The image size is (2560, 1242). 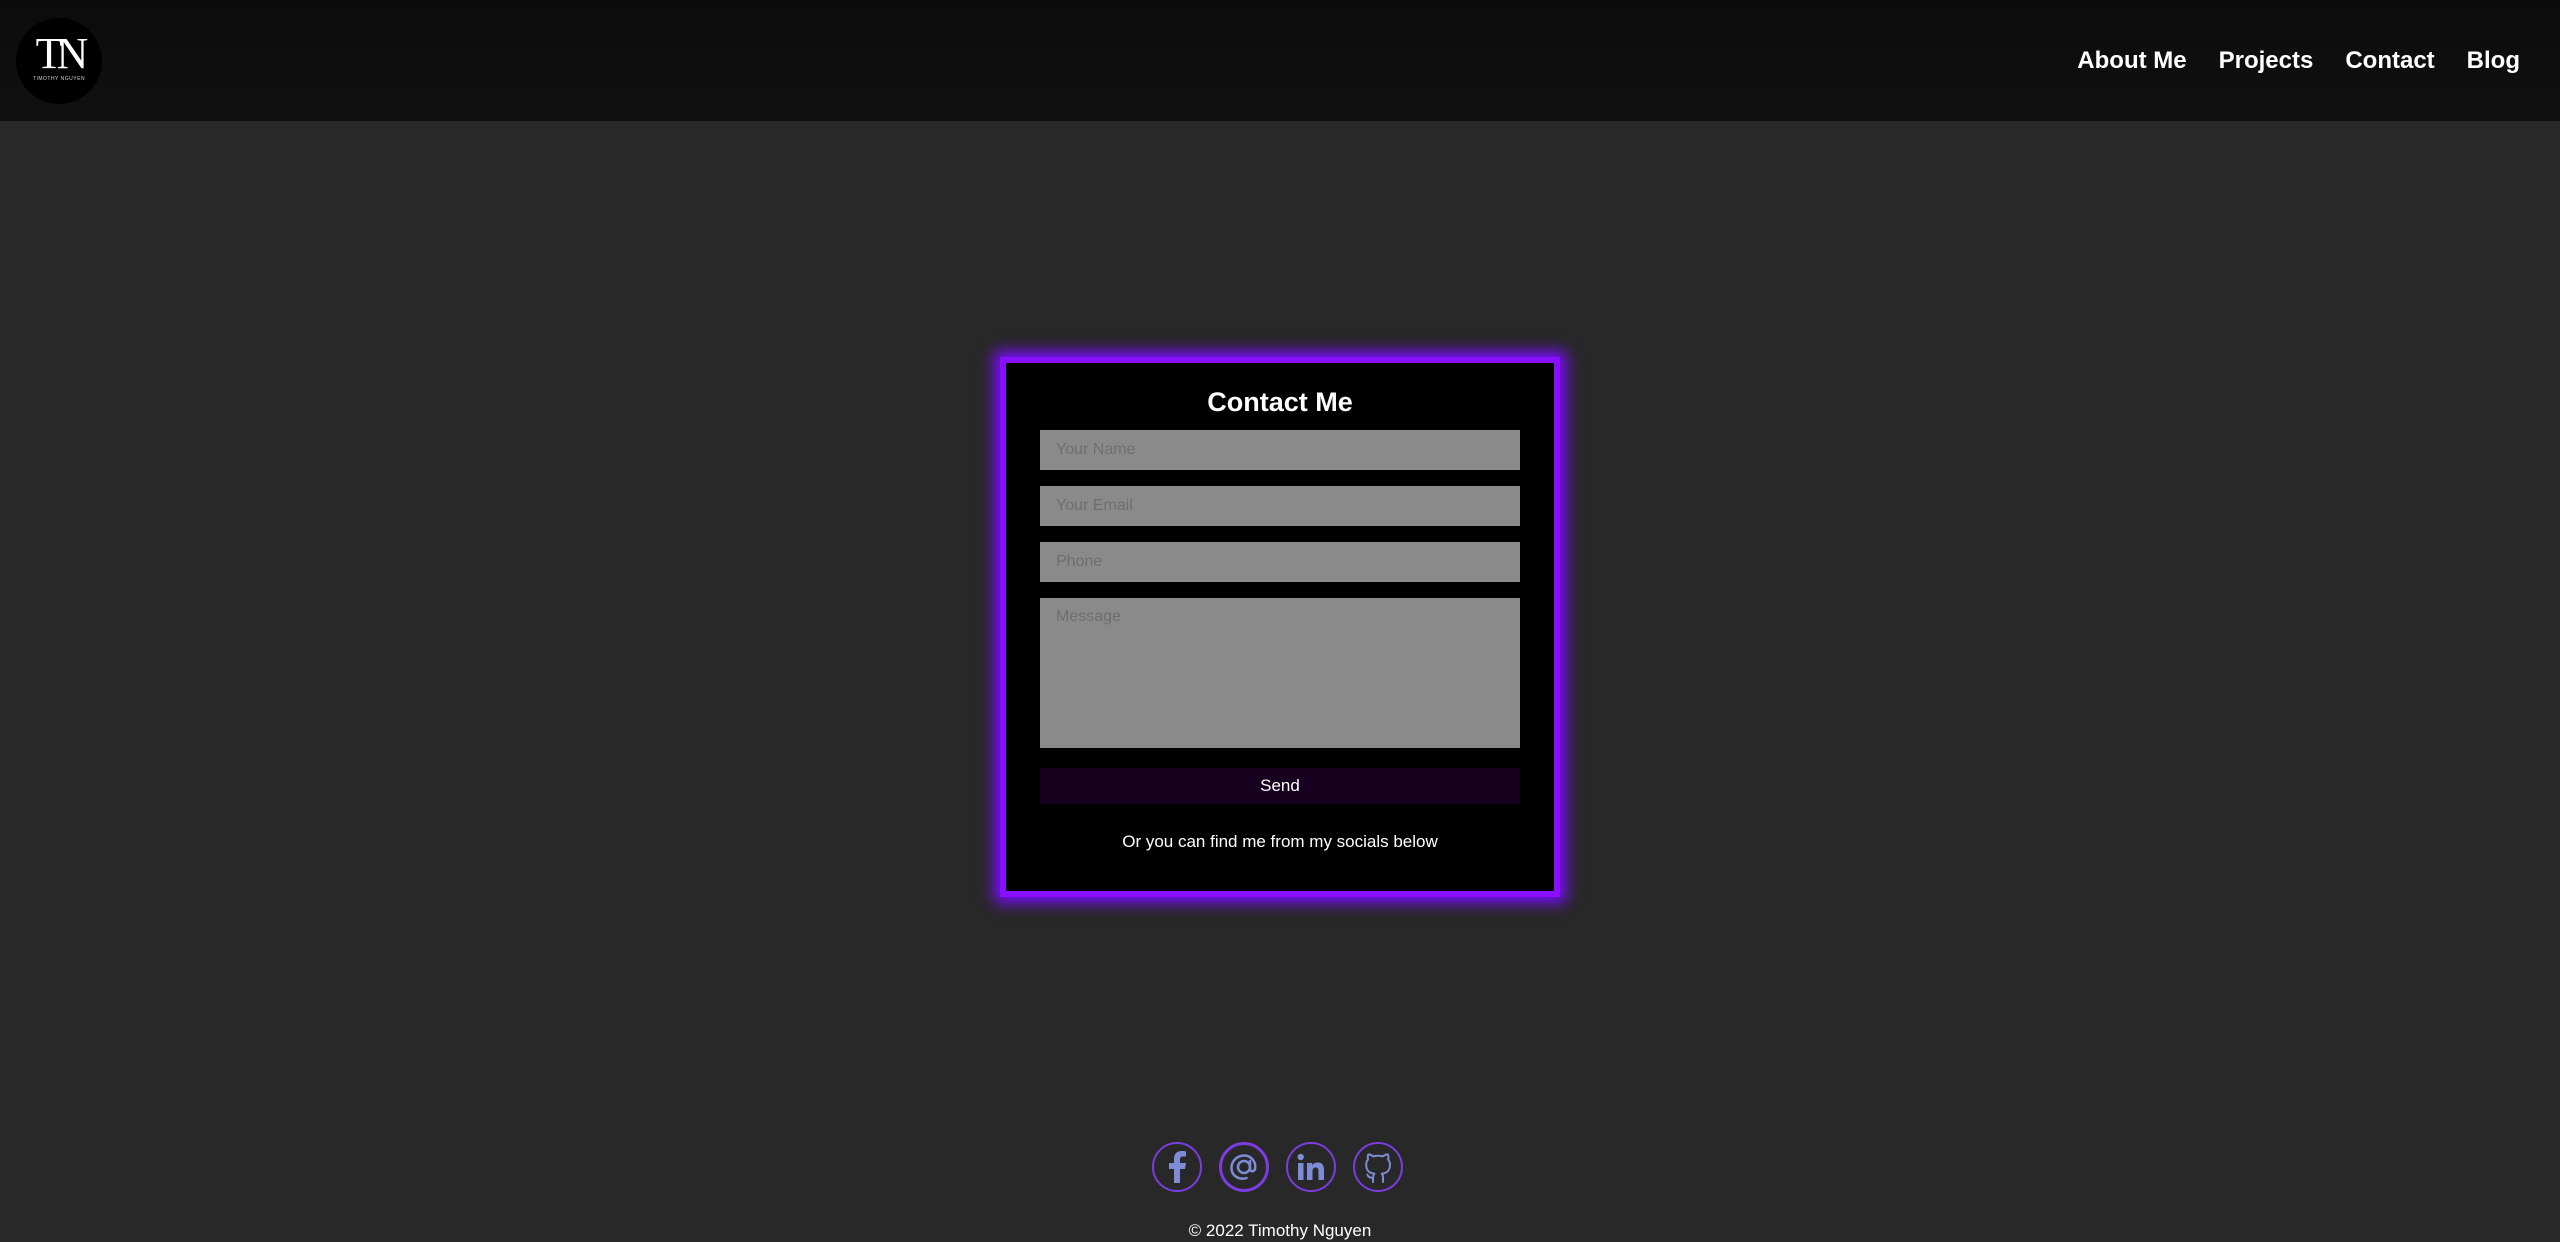 I want to click on contact-form-title: Contact Me, so click(x=1280, y=402).